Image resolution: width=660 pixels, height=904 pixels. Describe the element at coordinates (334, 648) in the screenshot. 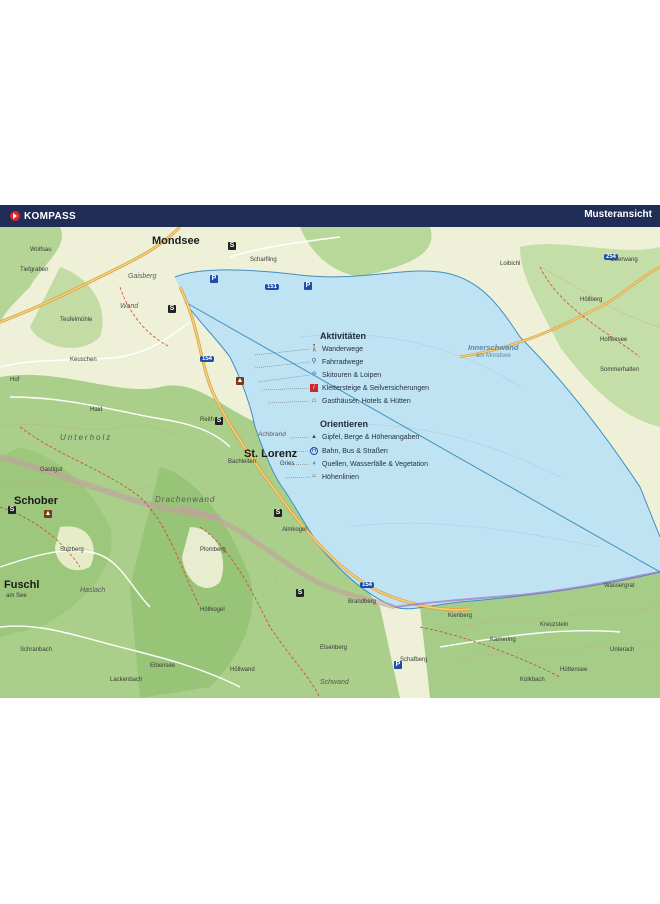

I see `place-elsenberg: Elsenberg` at that location.